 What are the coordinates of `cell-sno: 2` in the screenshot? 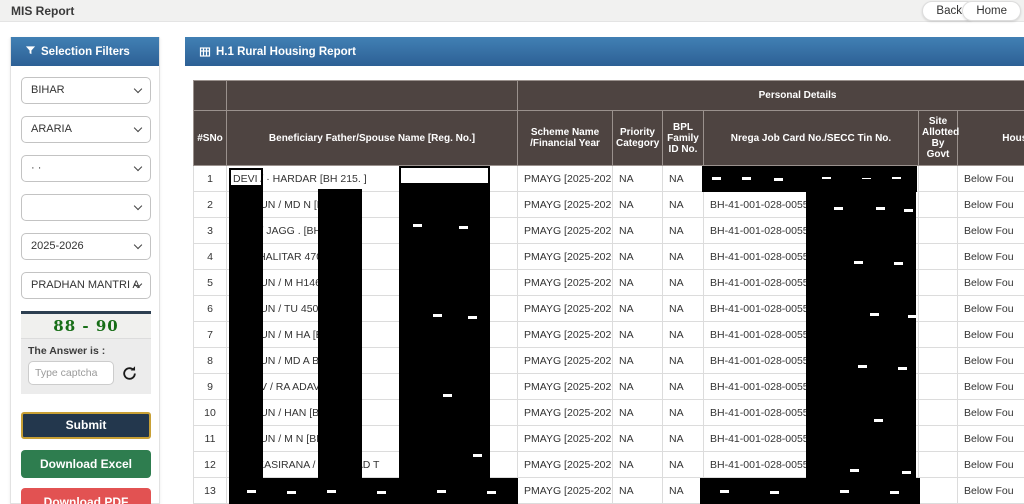 It's located at (210, 204).